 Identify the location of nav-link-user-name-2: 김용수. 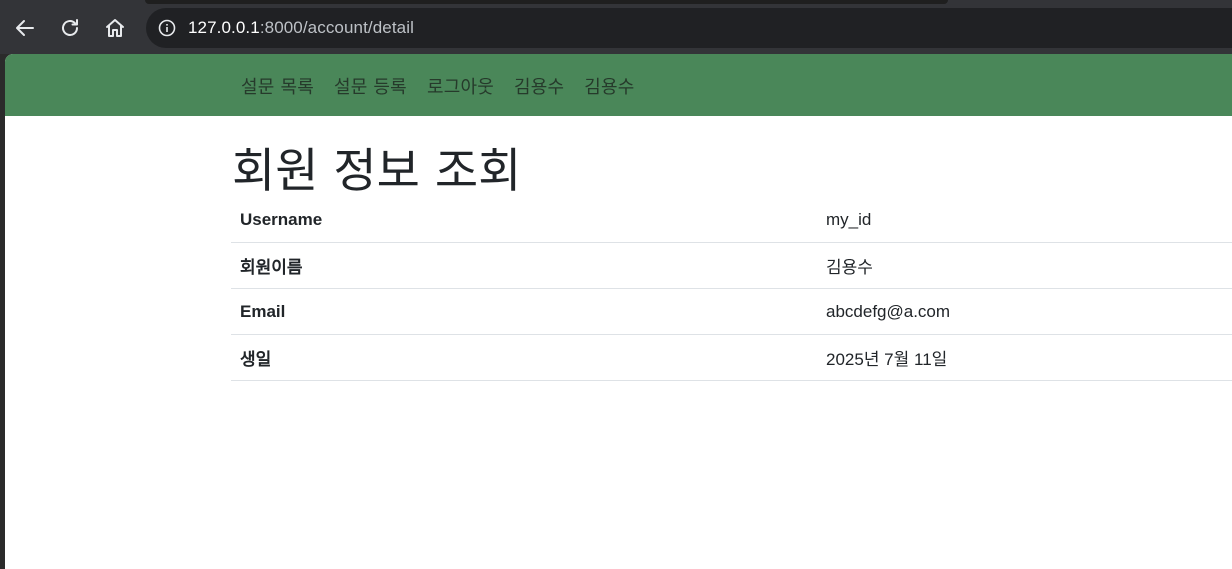
(609, 86).